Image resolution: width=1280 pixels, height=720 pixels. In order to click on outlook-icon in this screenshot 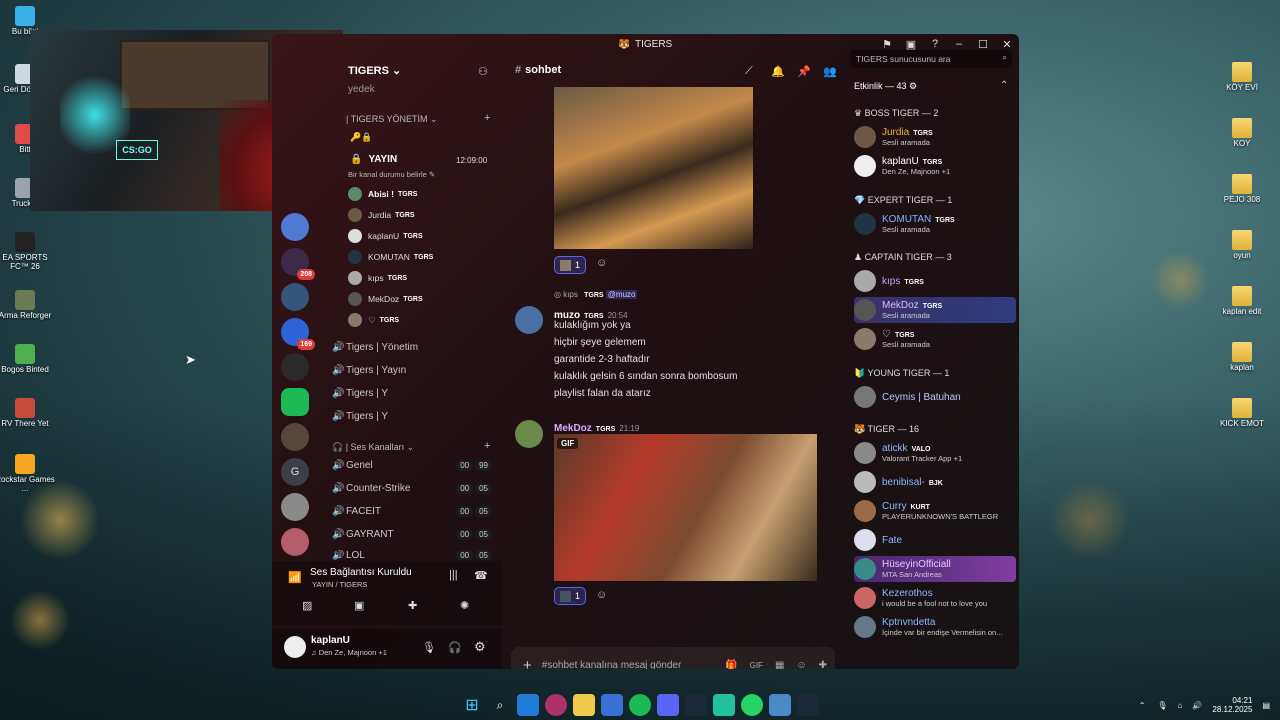, I will do `click(612, 705)`.